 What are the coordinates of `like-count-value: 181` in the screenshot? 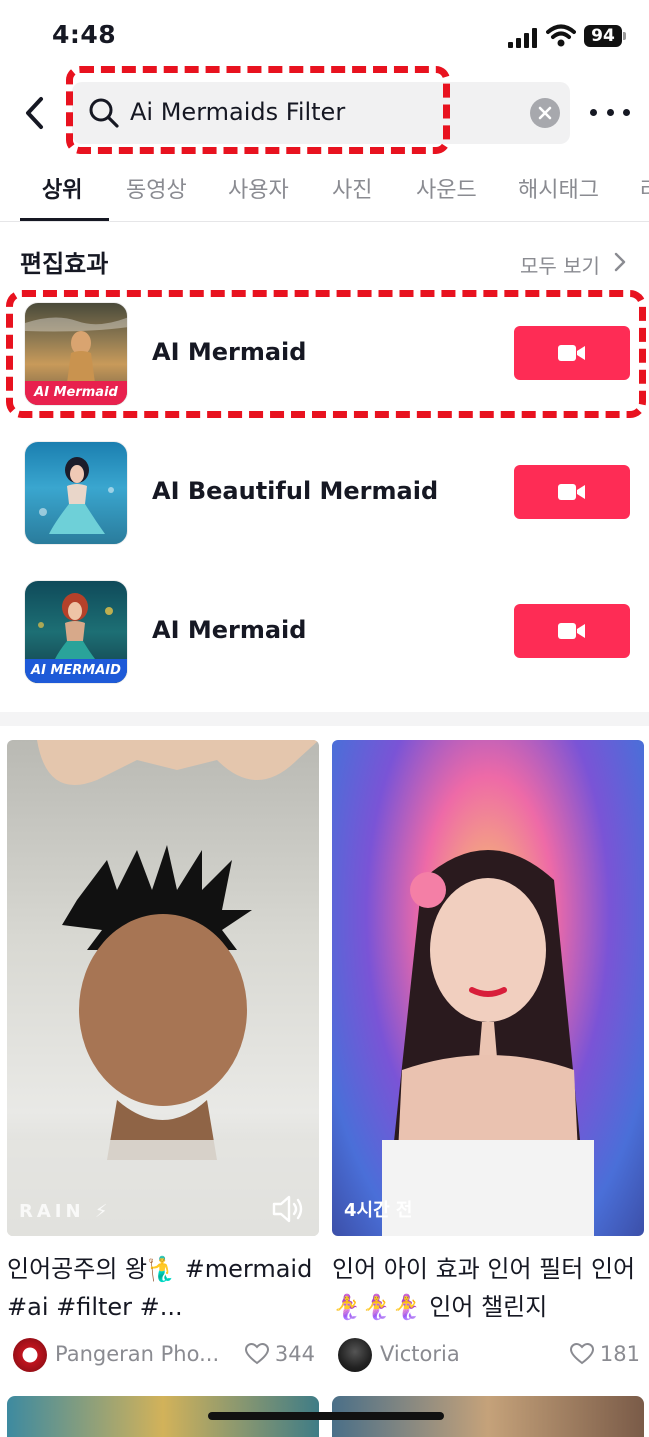 It's located at (619, 1354).